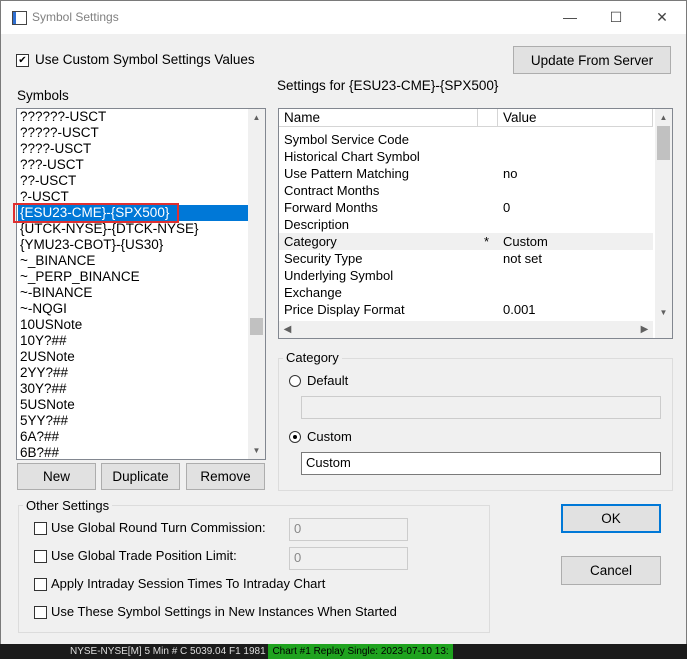  I want to click on list-item: 10Y?##, so click(43, 341).